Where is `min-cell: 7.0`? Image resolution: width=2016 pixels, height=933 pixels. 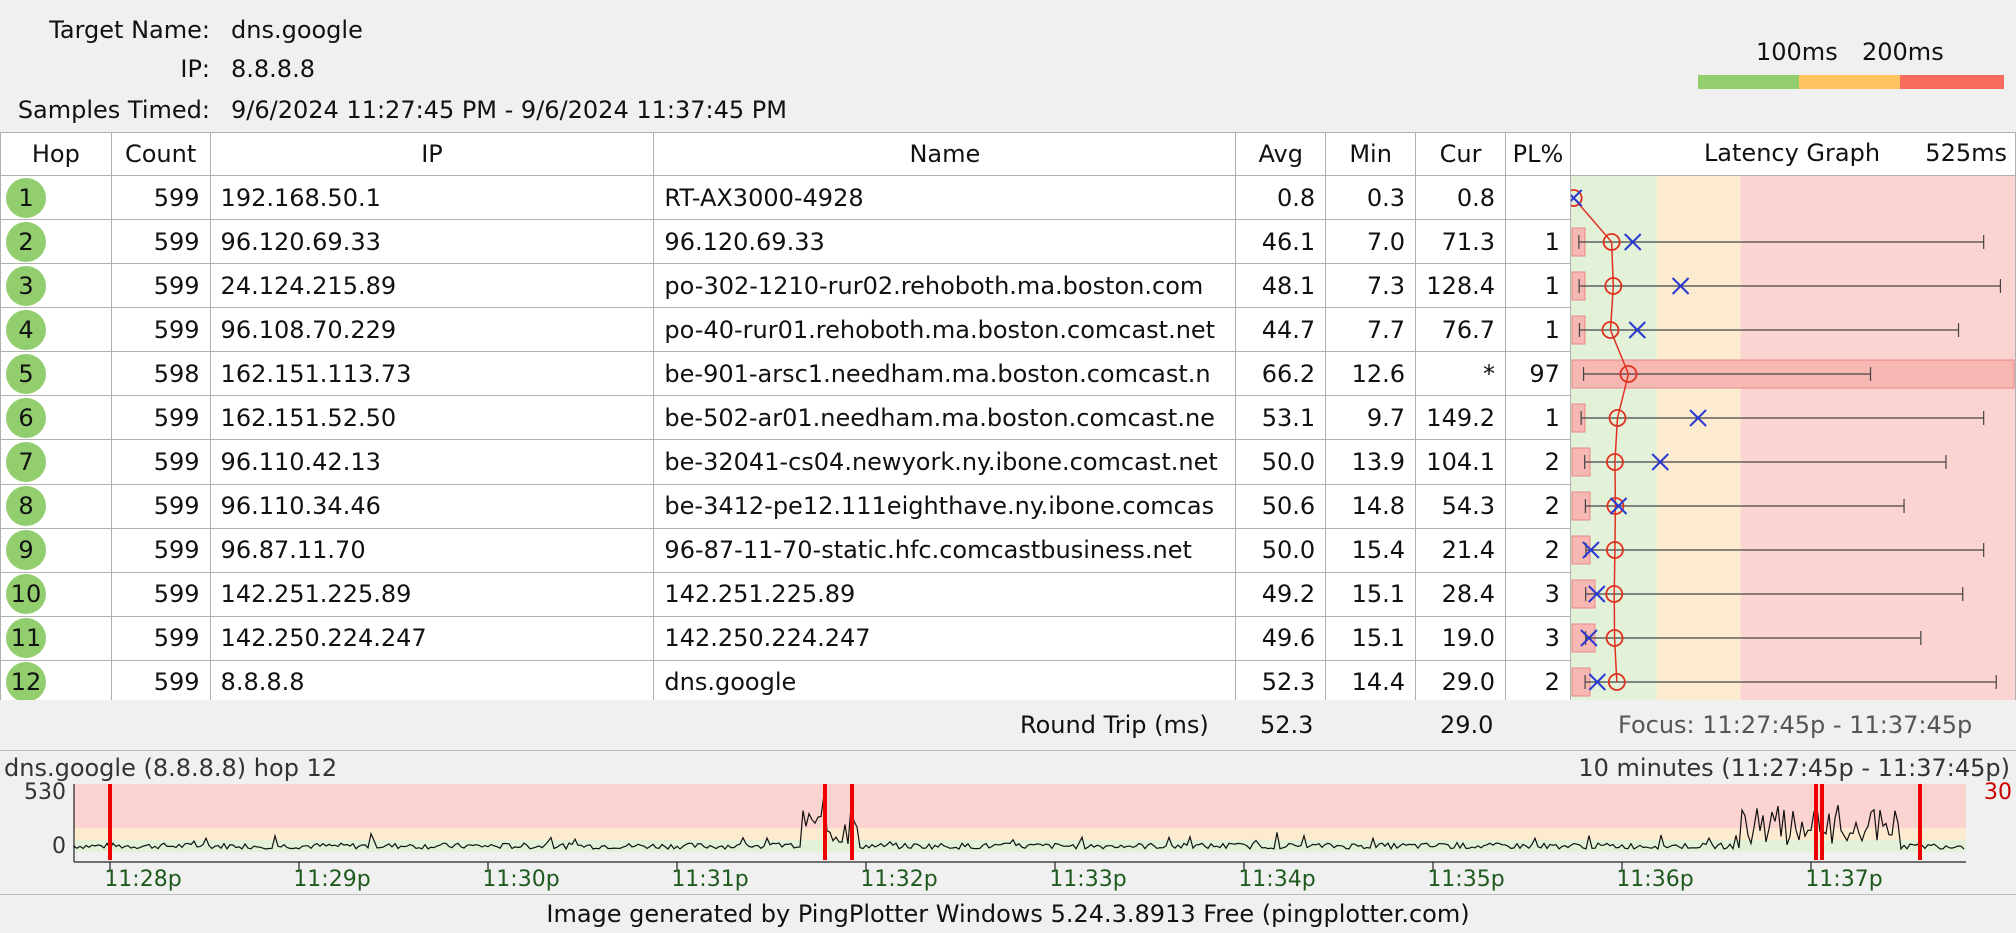 min-cell: 7.0 is located at coordinates (1371, 242).